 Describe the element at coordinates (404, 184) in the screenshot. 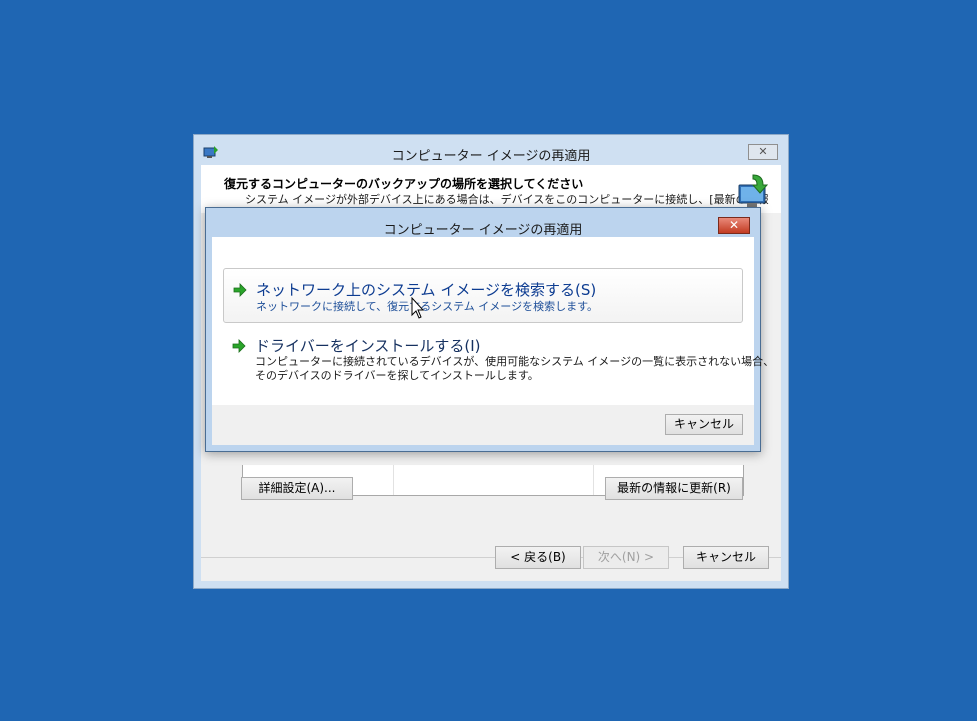

I see `page-heading: 復元するコンピューターのバックアップの場所を選択してください` at that location.